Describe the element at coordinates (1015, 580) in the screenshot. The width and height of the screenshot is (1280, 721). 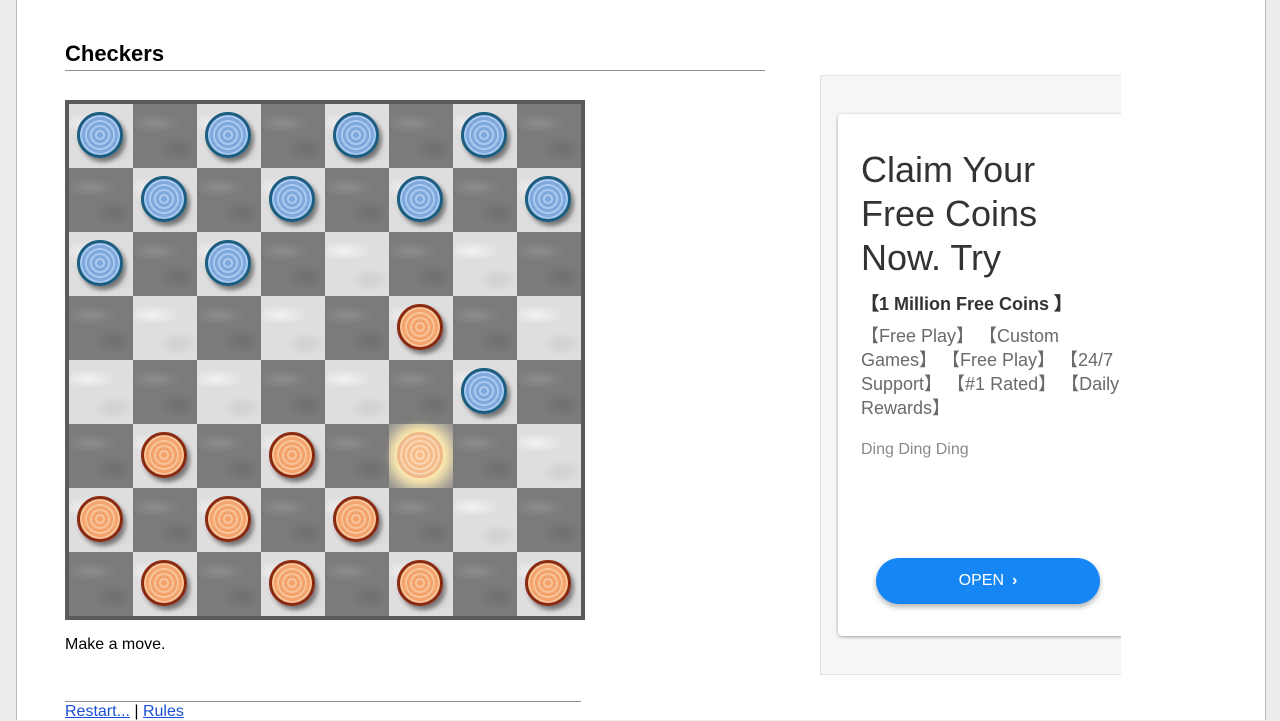
I see `chevron-right-icon: ›` at that location.